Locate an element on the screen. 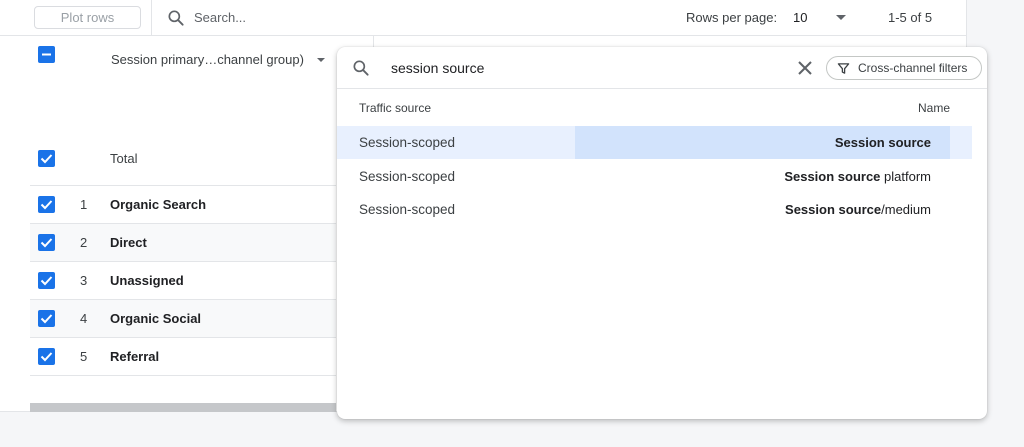 The image size is (1024, 447). table-row: 1 Organic Search is located at coordinates (183, 205).